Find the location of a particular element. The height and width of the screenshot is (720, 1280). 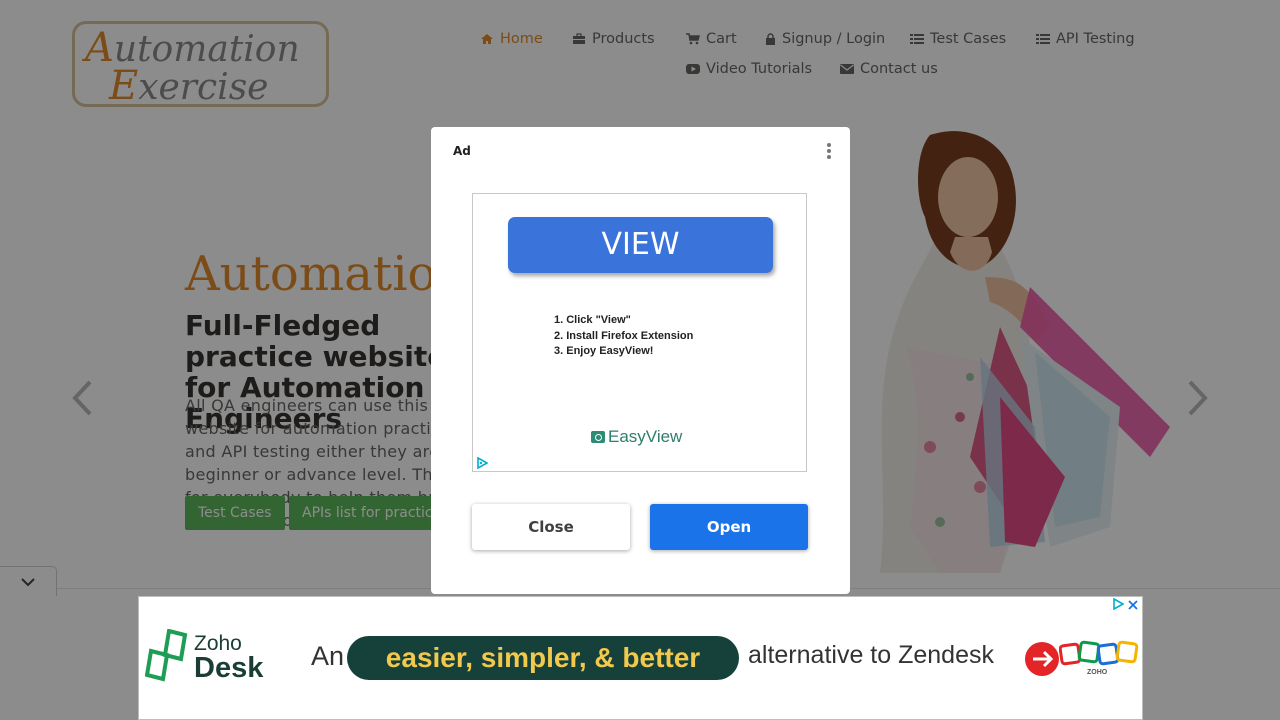

tagline-rest: alternative to Zendesk is located at coordinates (871, 655).